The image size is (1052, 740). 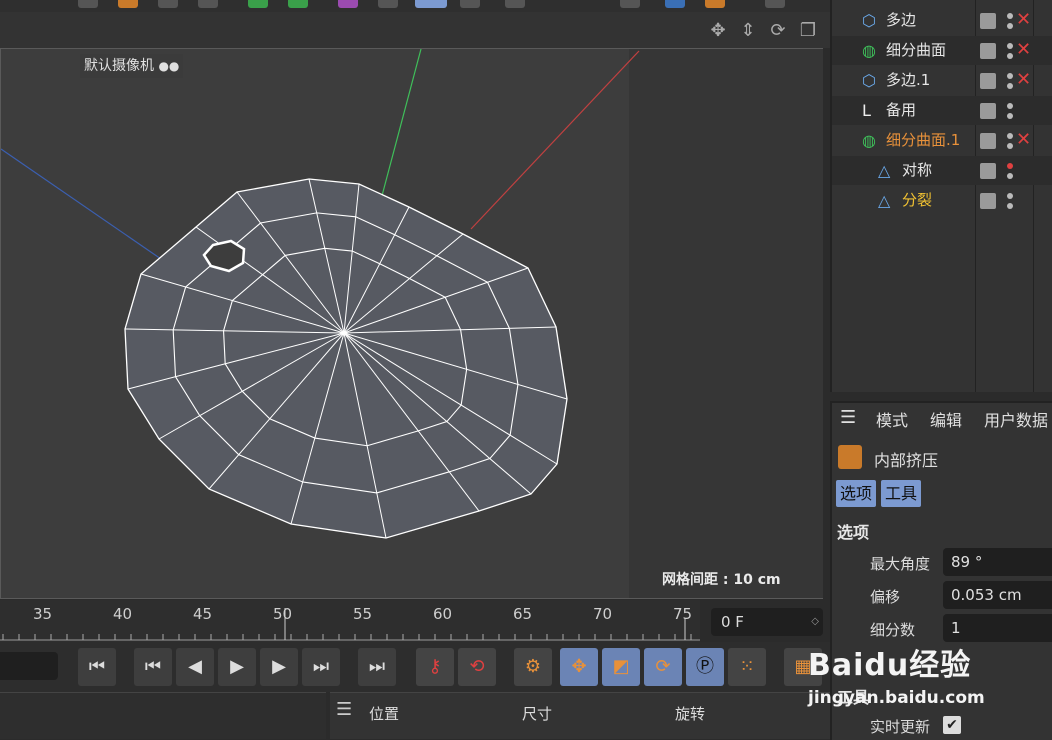 I want to click on inner-extrude-icon, so click(x=850, y=457).